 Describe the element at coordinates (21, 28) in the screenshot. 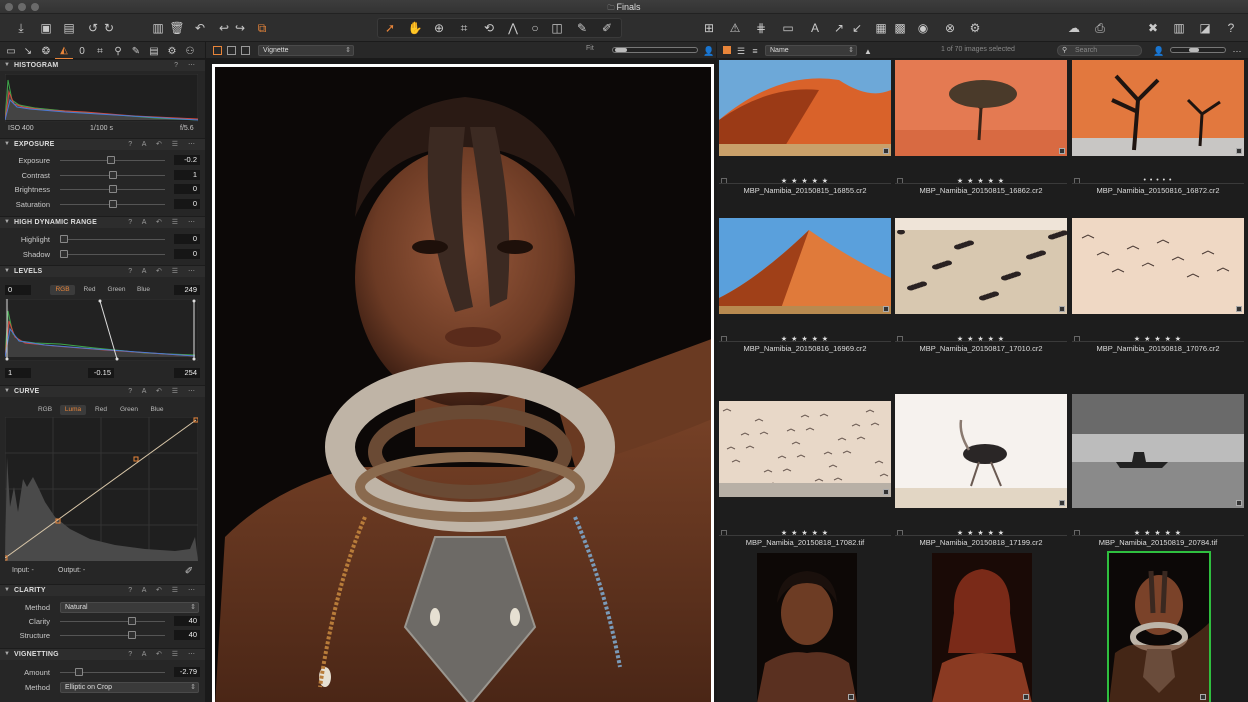

I see `import-icon: ⤓` at that location.